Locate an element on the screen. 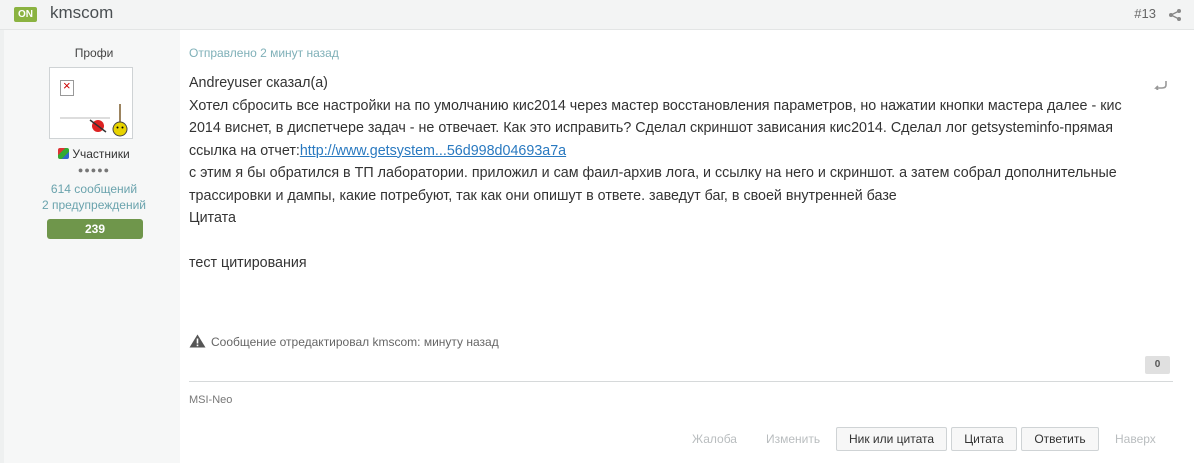 The image size is (1194, 463). reply-button: Ответить is located at coordinates (1060, 439).